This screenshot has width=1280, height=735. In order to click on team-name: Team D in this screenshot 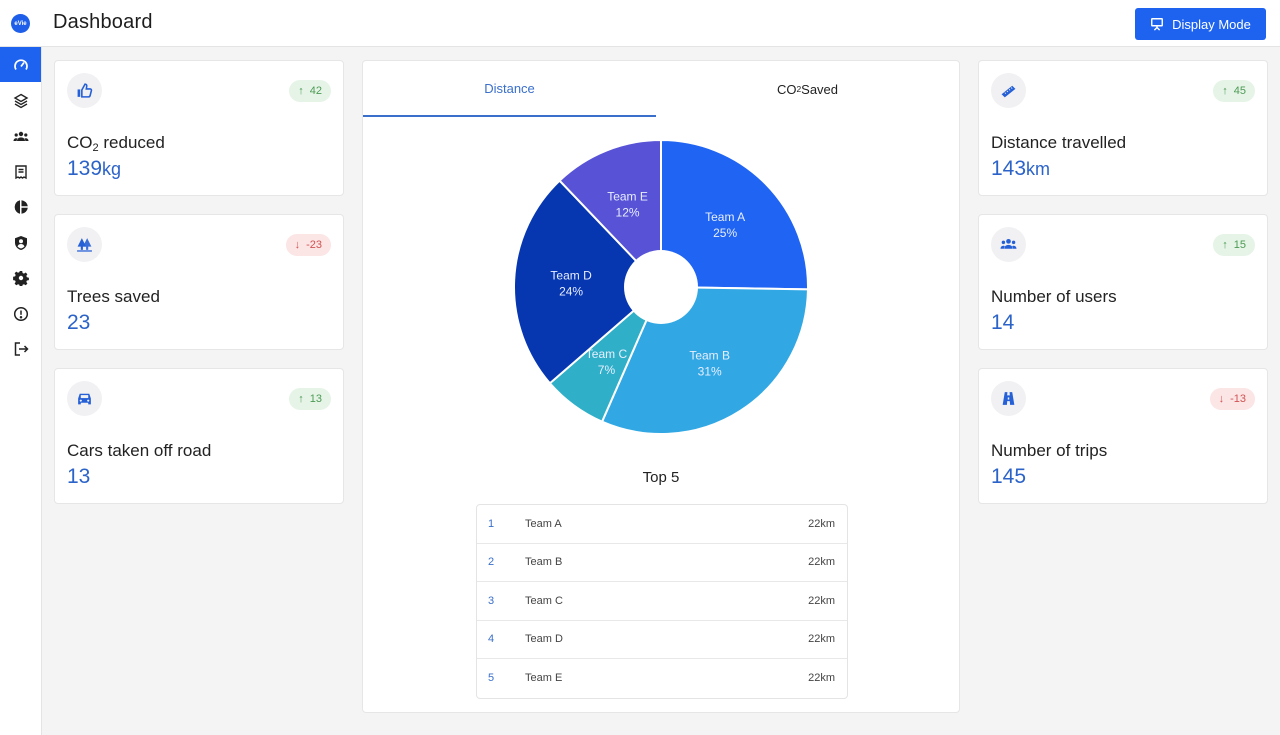, I will do `click(544, 639)`.